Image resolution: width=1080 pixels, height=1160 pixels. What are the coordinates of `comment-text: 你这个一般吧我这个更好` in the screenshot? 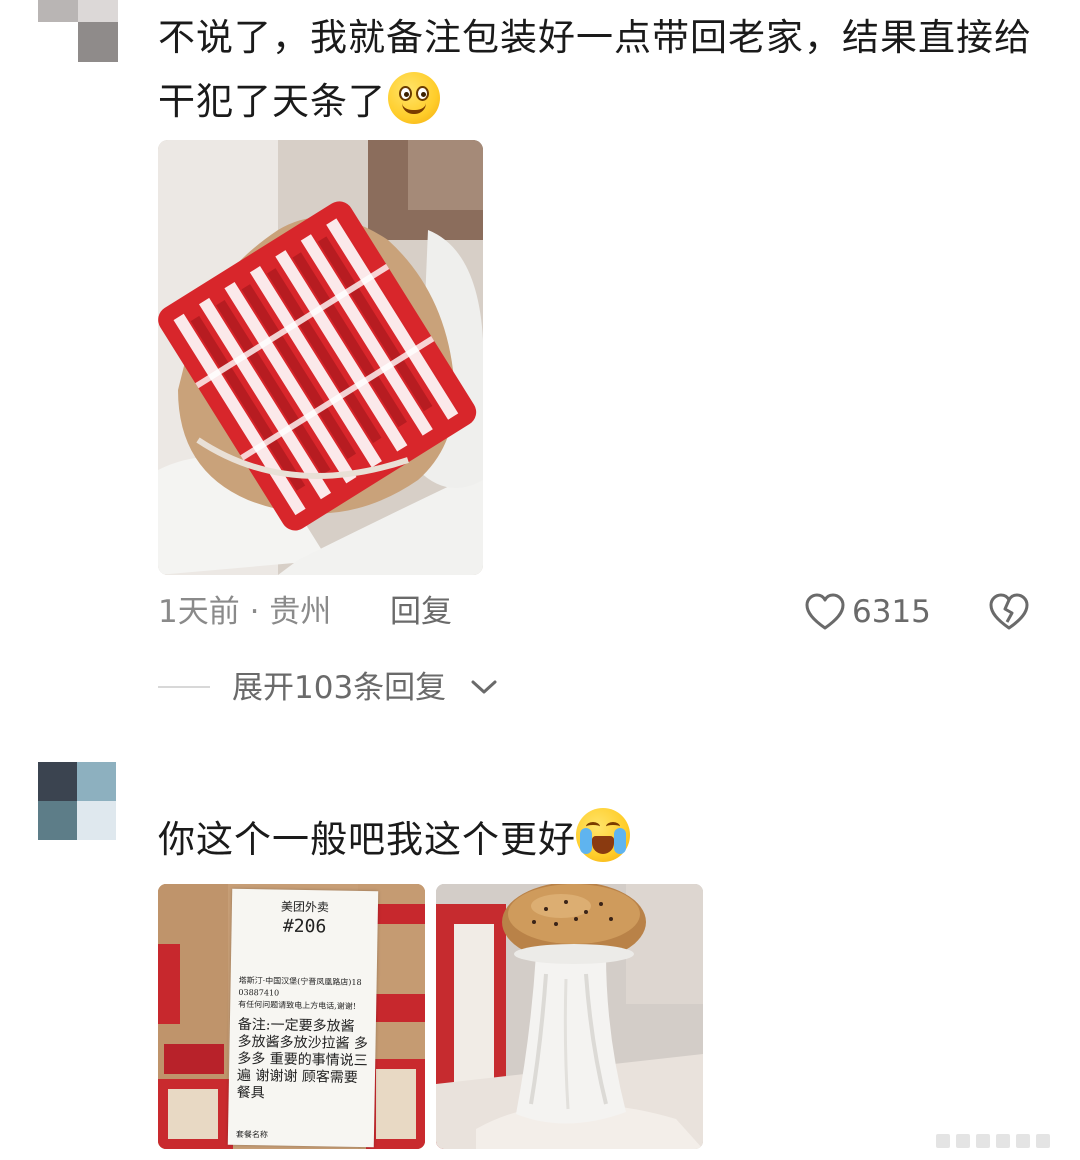 It's located at (394, 839).